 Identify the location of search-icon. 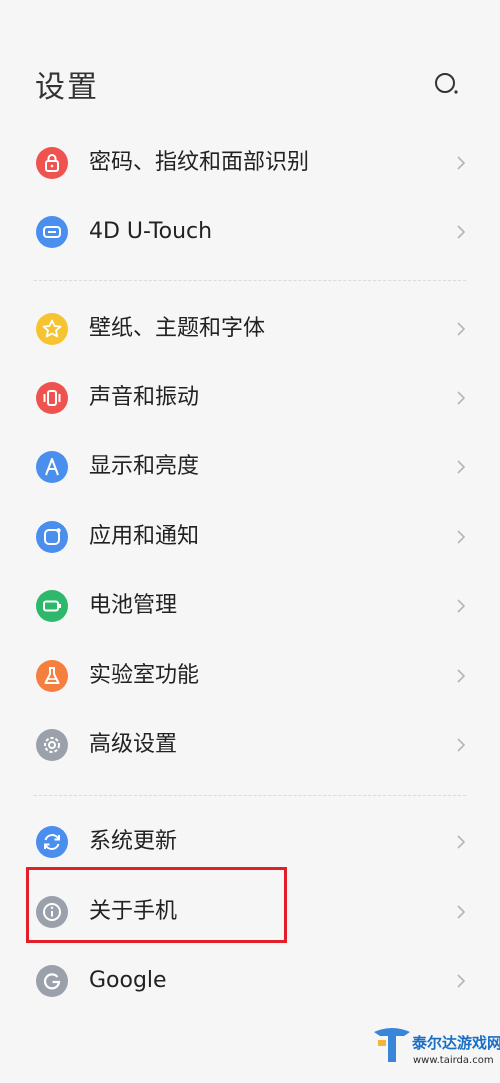
(446, 83).